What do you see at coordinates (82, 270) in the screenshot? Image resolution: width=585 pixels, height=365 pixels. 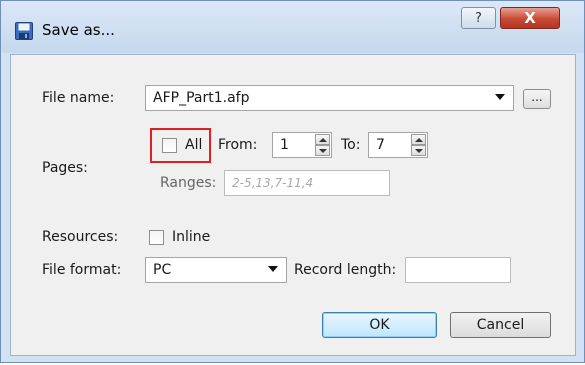 I see `file-format-label: File format:` at bounding box center [82, 270].